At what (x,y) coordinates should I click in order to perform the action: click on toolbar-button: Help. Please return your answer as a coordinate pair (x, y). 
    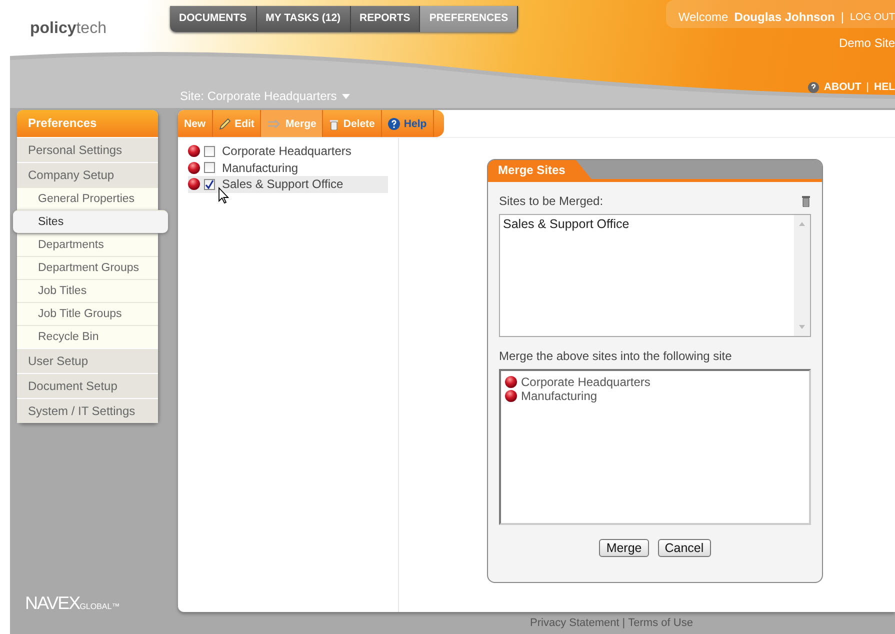
    Looking at the image, I should click on (408, 123).